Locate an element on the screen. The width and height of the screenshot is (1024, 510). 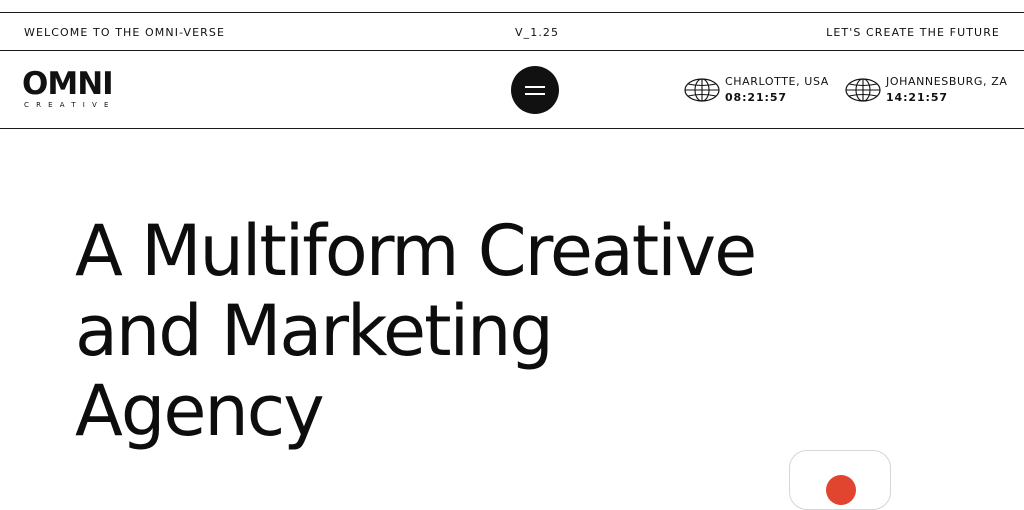
clock-city: CHARLOTTE, USA is located at coordinates (777, 81).